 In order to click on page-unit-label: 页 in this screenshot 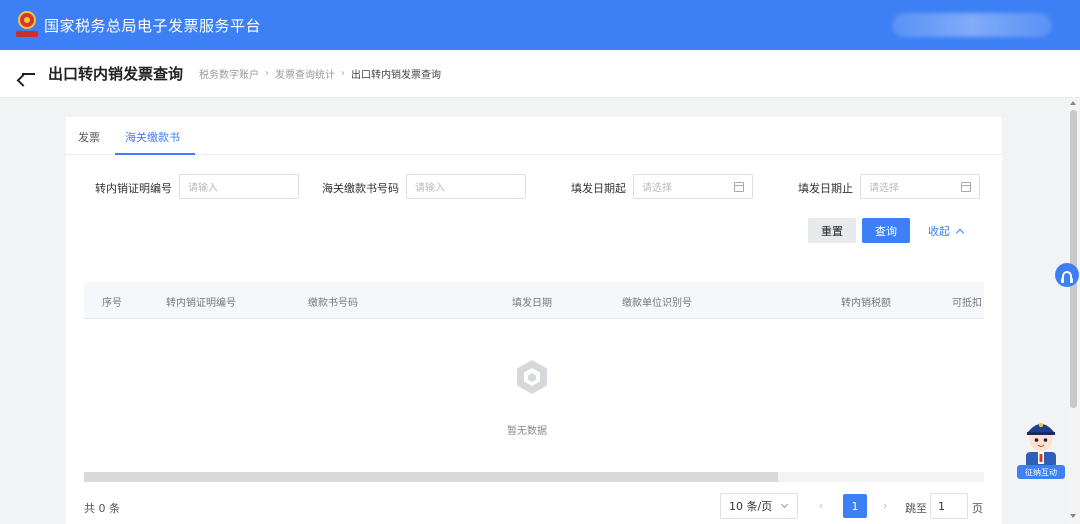, I will do `click(977, 508)`.